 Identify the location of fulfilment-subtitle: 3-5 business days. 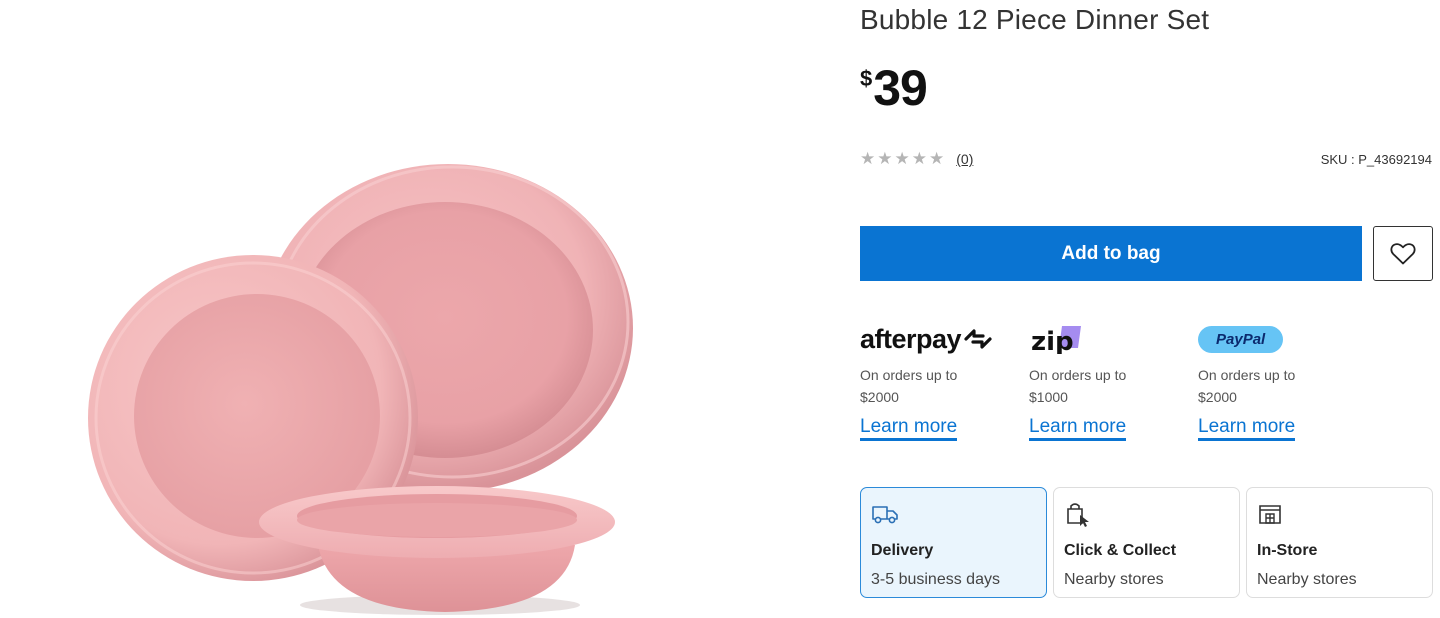
(935, 579).